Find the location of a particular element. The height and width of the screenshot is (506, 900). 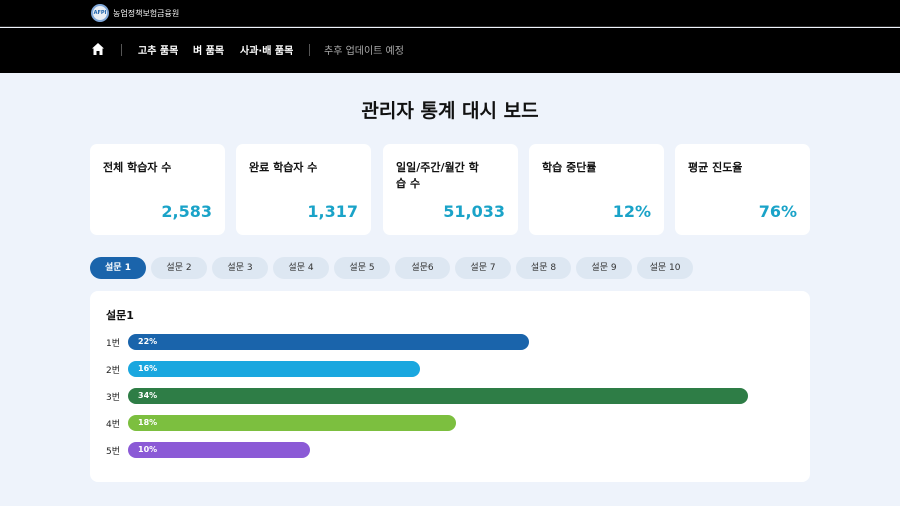

bar-category-label: 4번 is located at coordinates (113, 425).